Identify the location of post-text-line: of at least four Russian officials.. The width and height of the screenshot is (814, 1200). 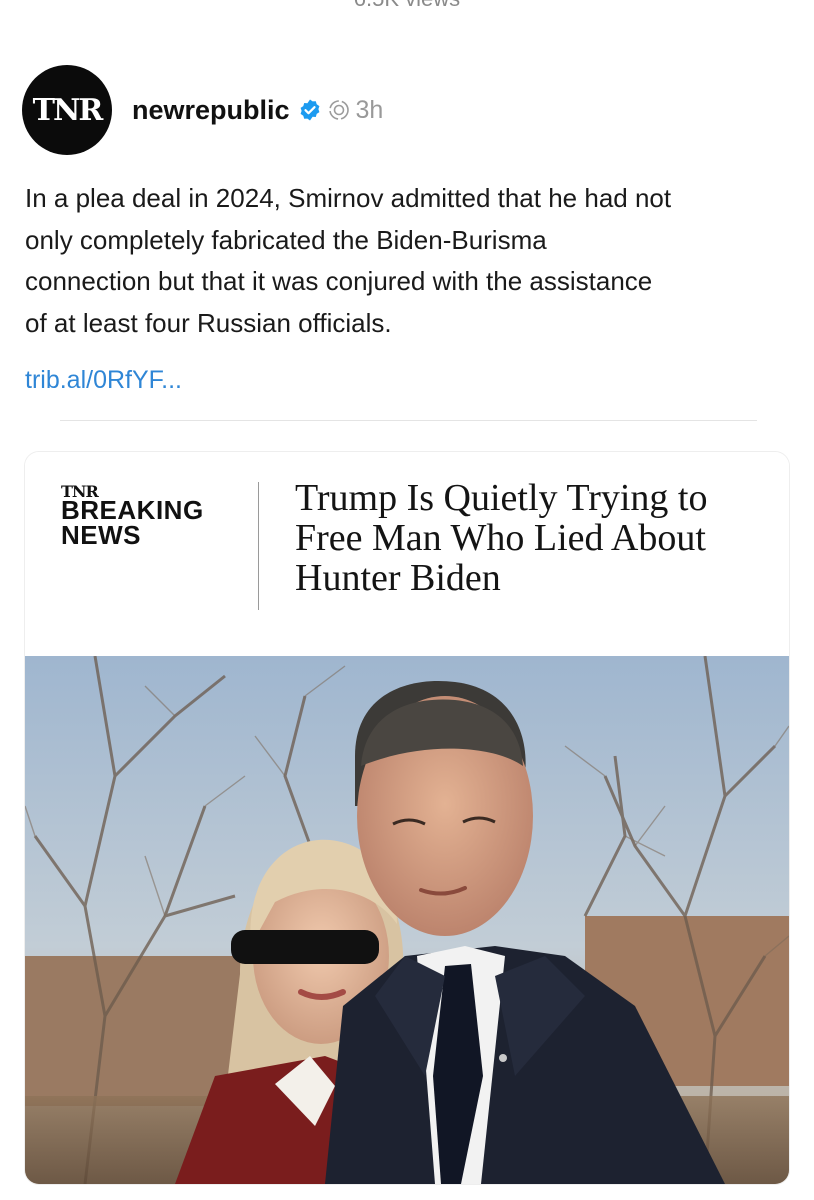
(208, 322).